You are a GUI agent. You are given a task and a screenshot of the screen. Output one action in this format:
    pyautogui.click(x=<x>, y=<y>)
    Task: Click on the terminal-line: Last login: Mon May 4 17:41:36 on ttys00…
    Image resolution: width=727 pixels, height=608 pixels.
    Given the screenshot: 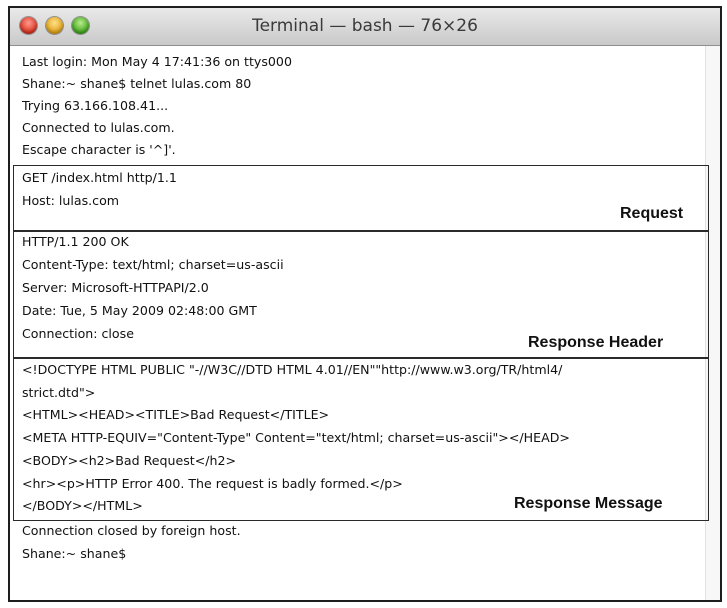 What is the action you would take?
    pyautogui.click(x=157, y=61)
    